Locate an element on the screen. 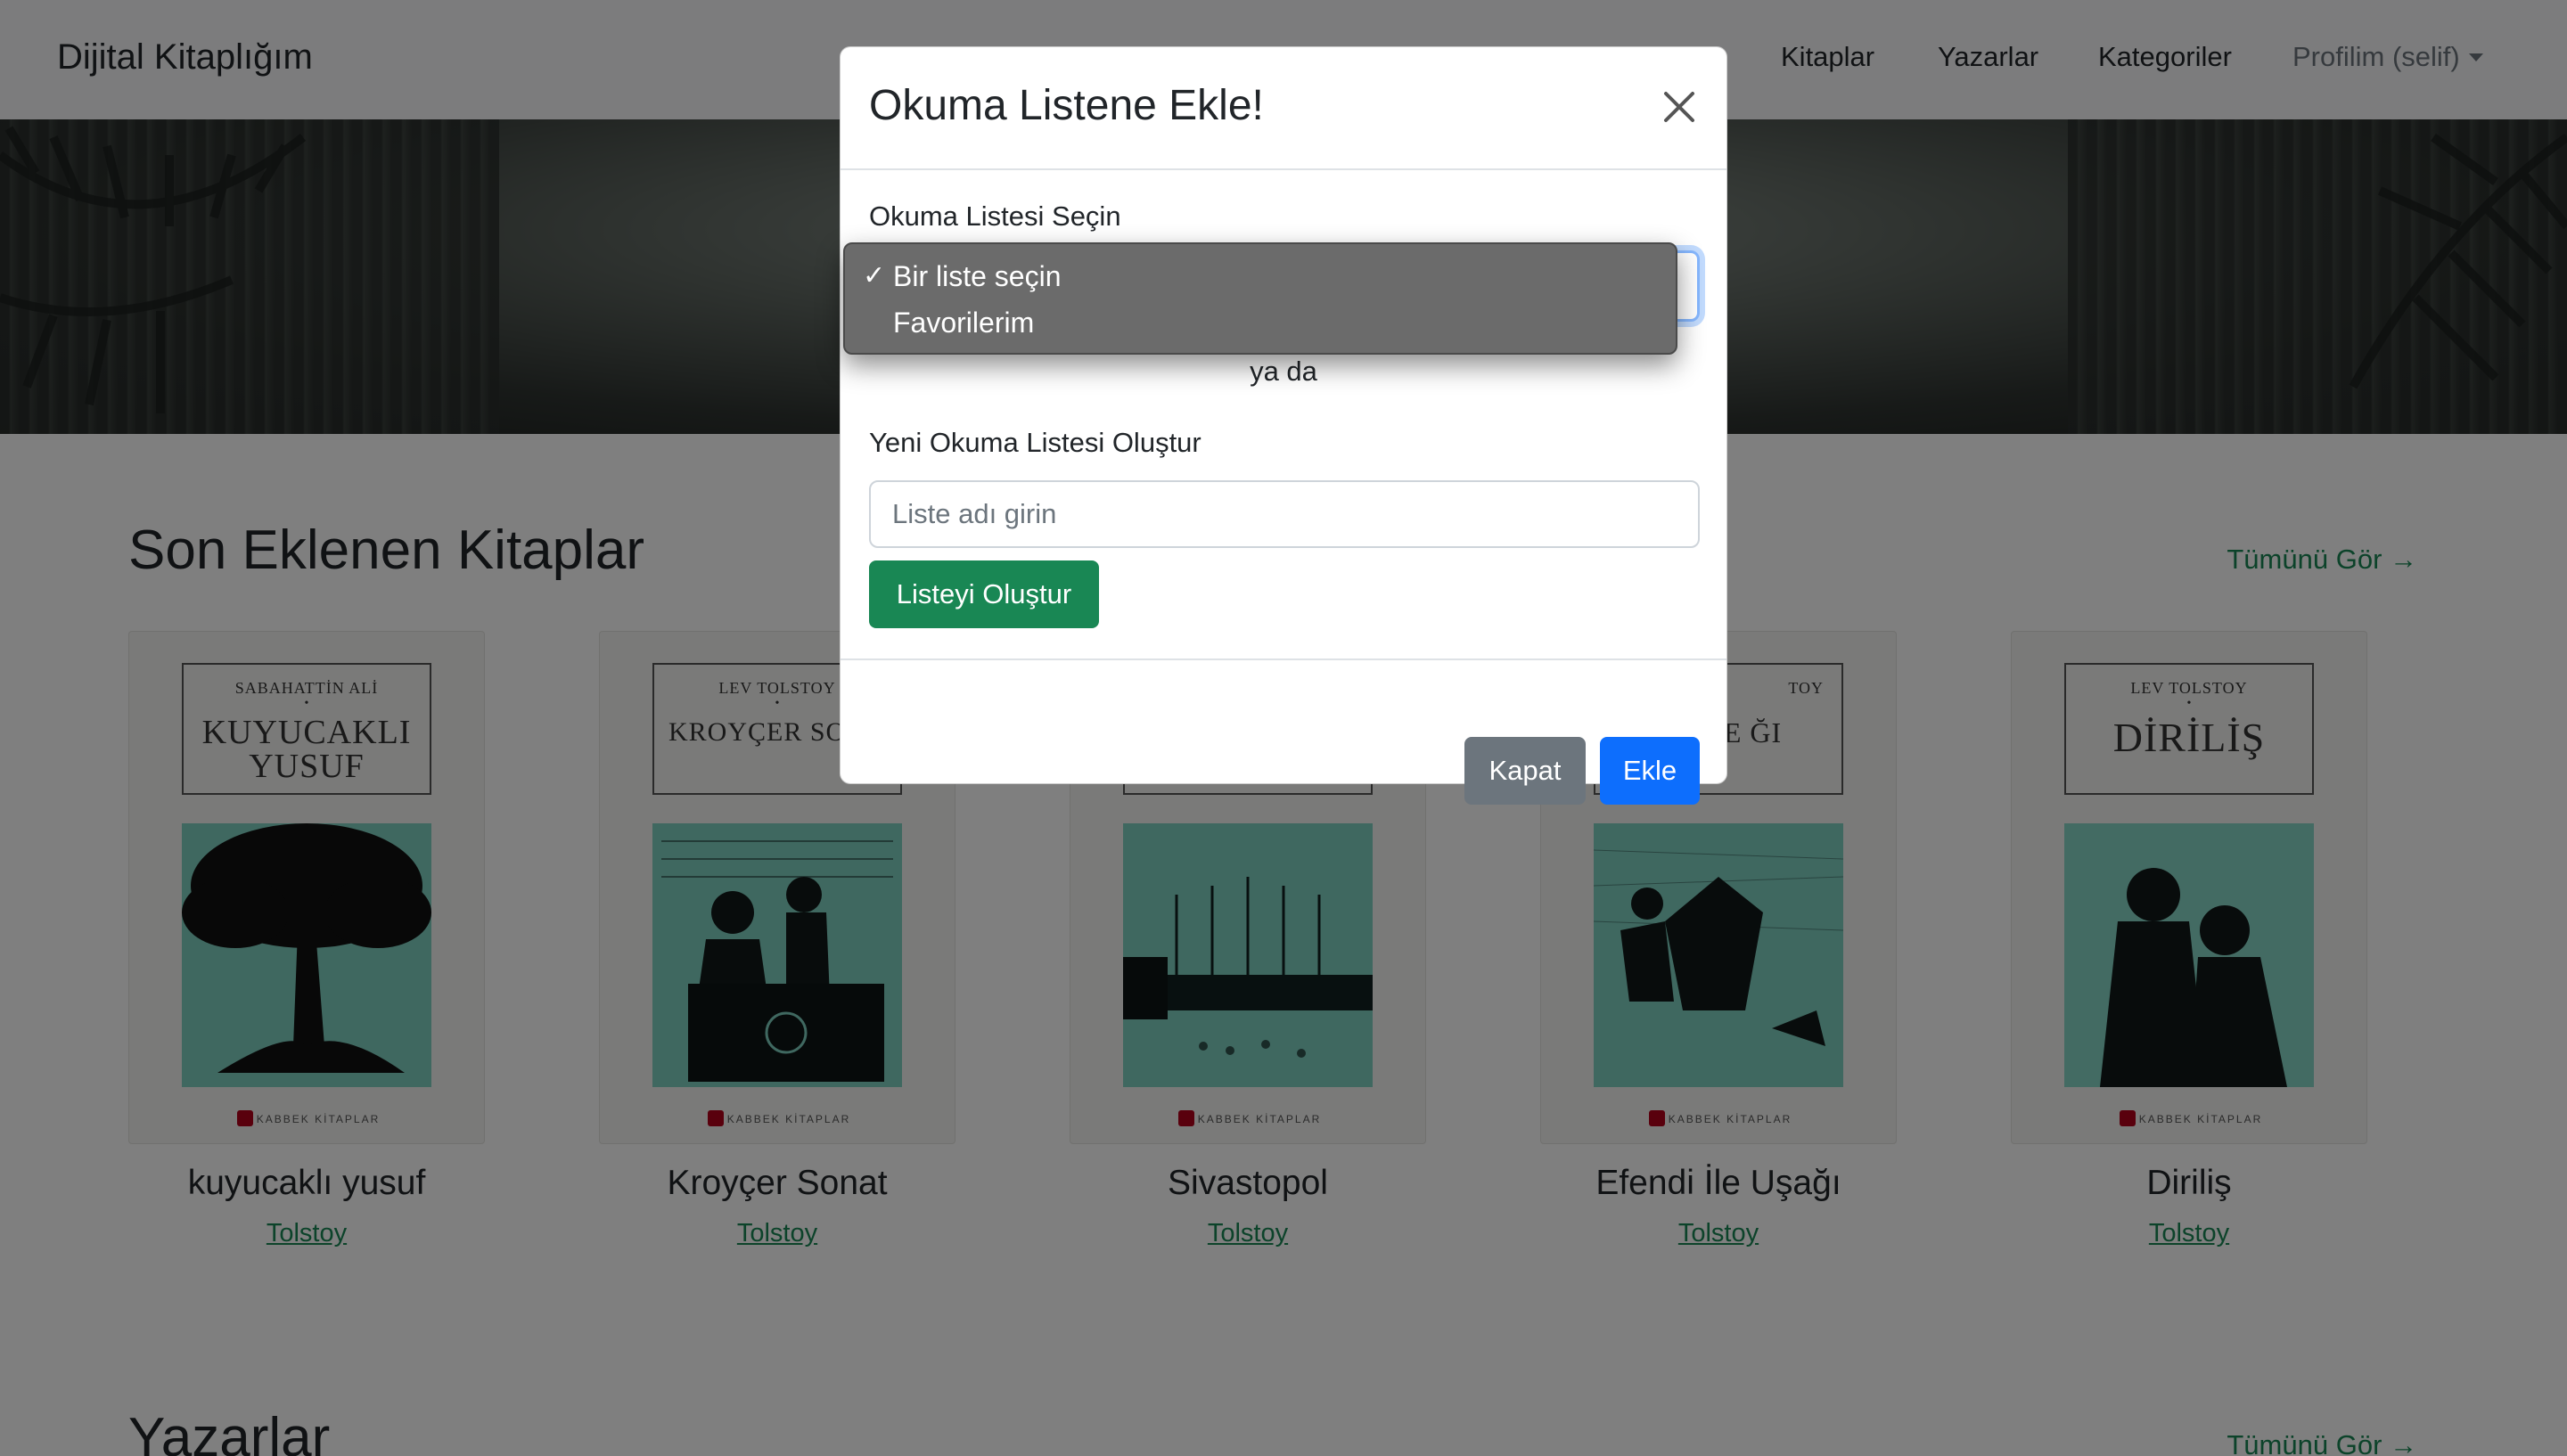 This screenshot has width=2567, height=1456. modal-title: Okuma Listene Ekle! is located at coordinates (1066, 105).